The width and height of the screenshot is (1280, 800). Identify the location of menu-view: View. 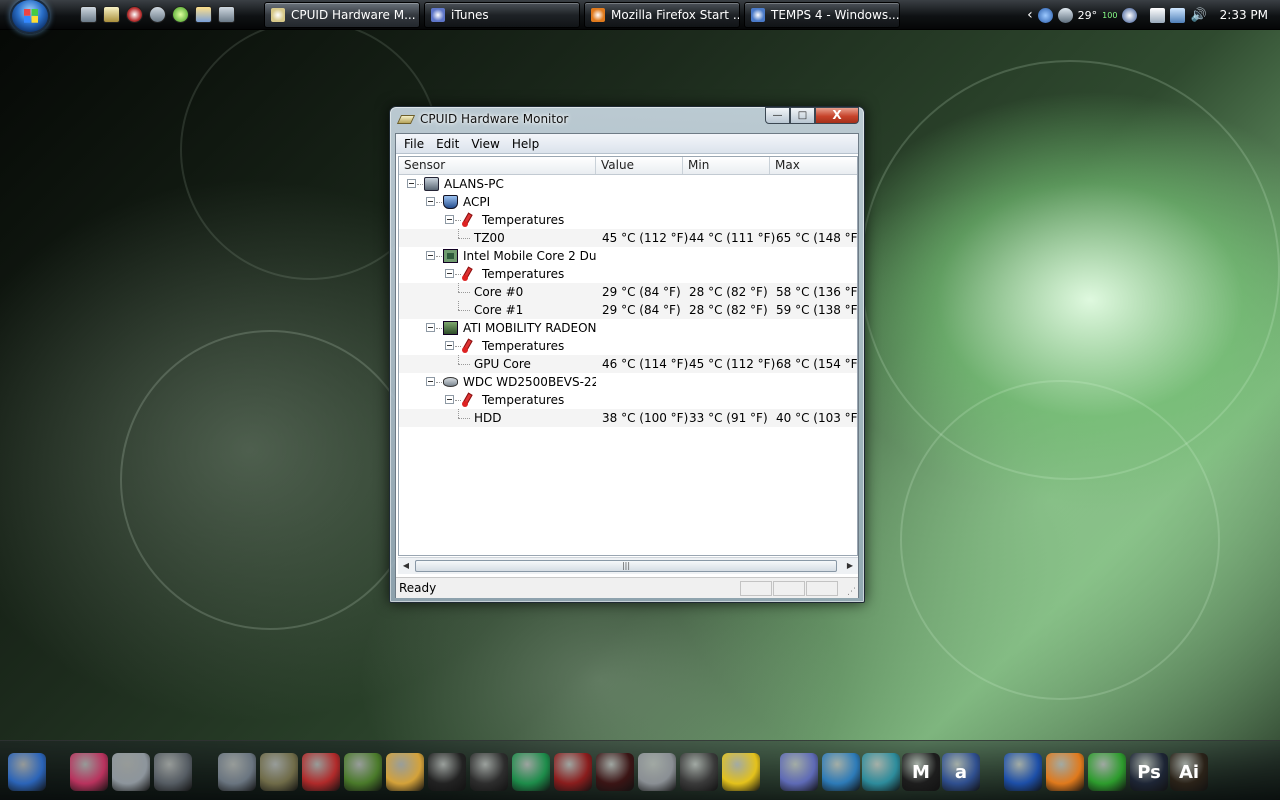
(485, 144).